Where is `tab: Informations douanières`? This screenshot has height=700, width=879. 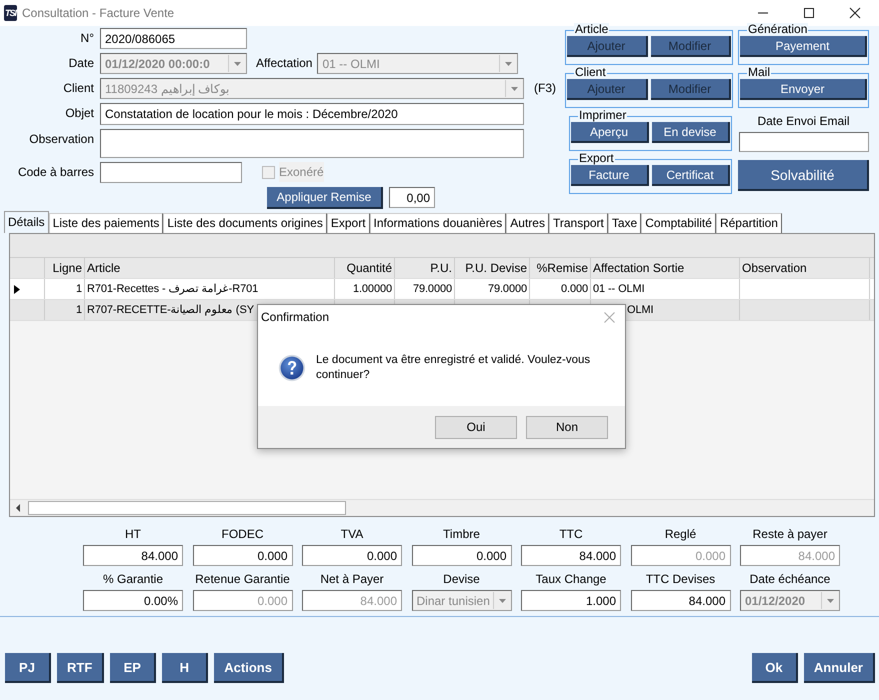 tab: Informations douanières is located at coordinates (438, 223).